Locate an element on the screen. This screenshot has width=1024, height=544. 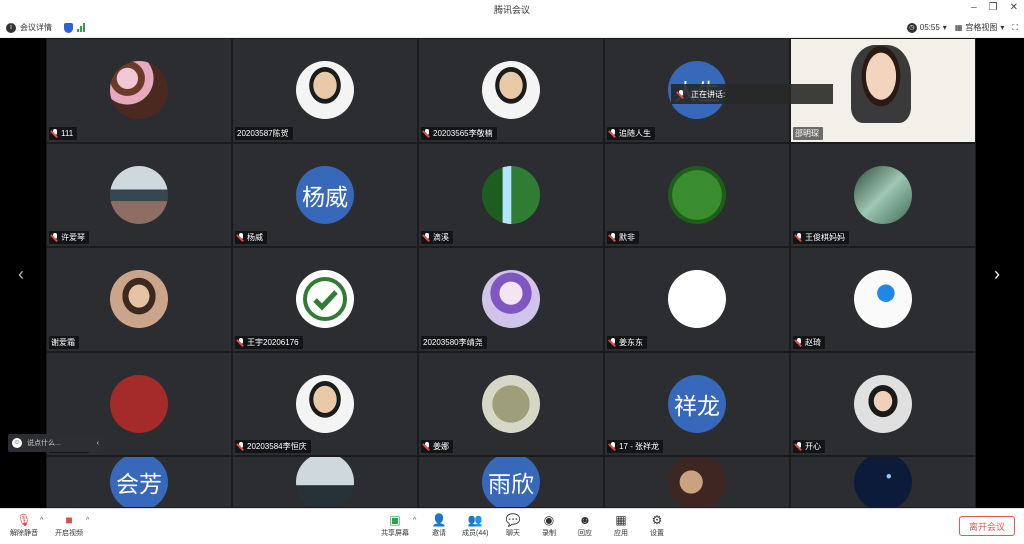
participant-tile: 20203587陈贺 is located at coordinates (325, 90).